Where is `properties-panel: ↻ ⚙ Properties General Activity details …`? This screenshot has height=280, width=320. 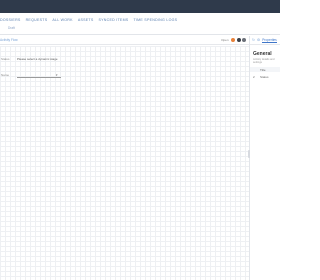
properties-panel: ↻ ⚙ Properties General Activity details … is located at coordinates (265, 158).